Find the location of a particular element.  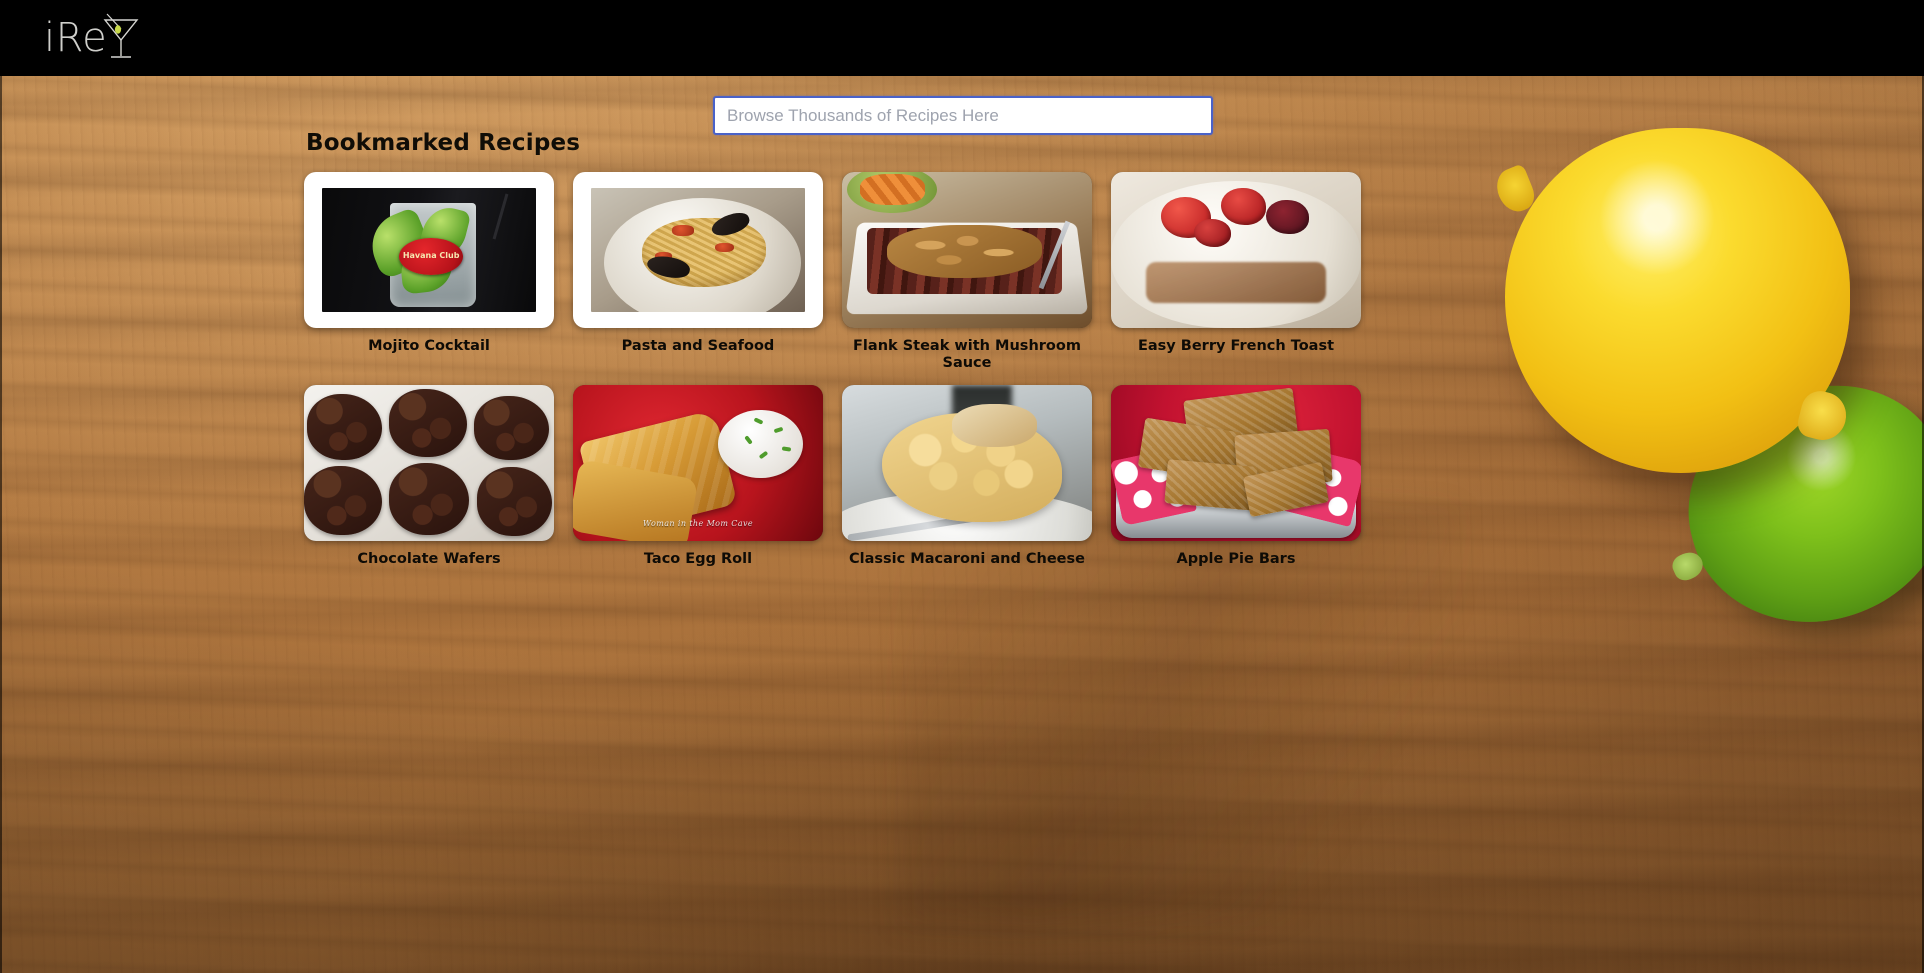

recipe-card: Apple Pie Bars is located at coordinates (1236, 476).